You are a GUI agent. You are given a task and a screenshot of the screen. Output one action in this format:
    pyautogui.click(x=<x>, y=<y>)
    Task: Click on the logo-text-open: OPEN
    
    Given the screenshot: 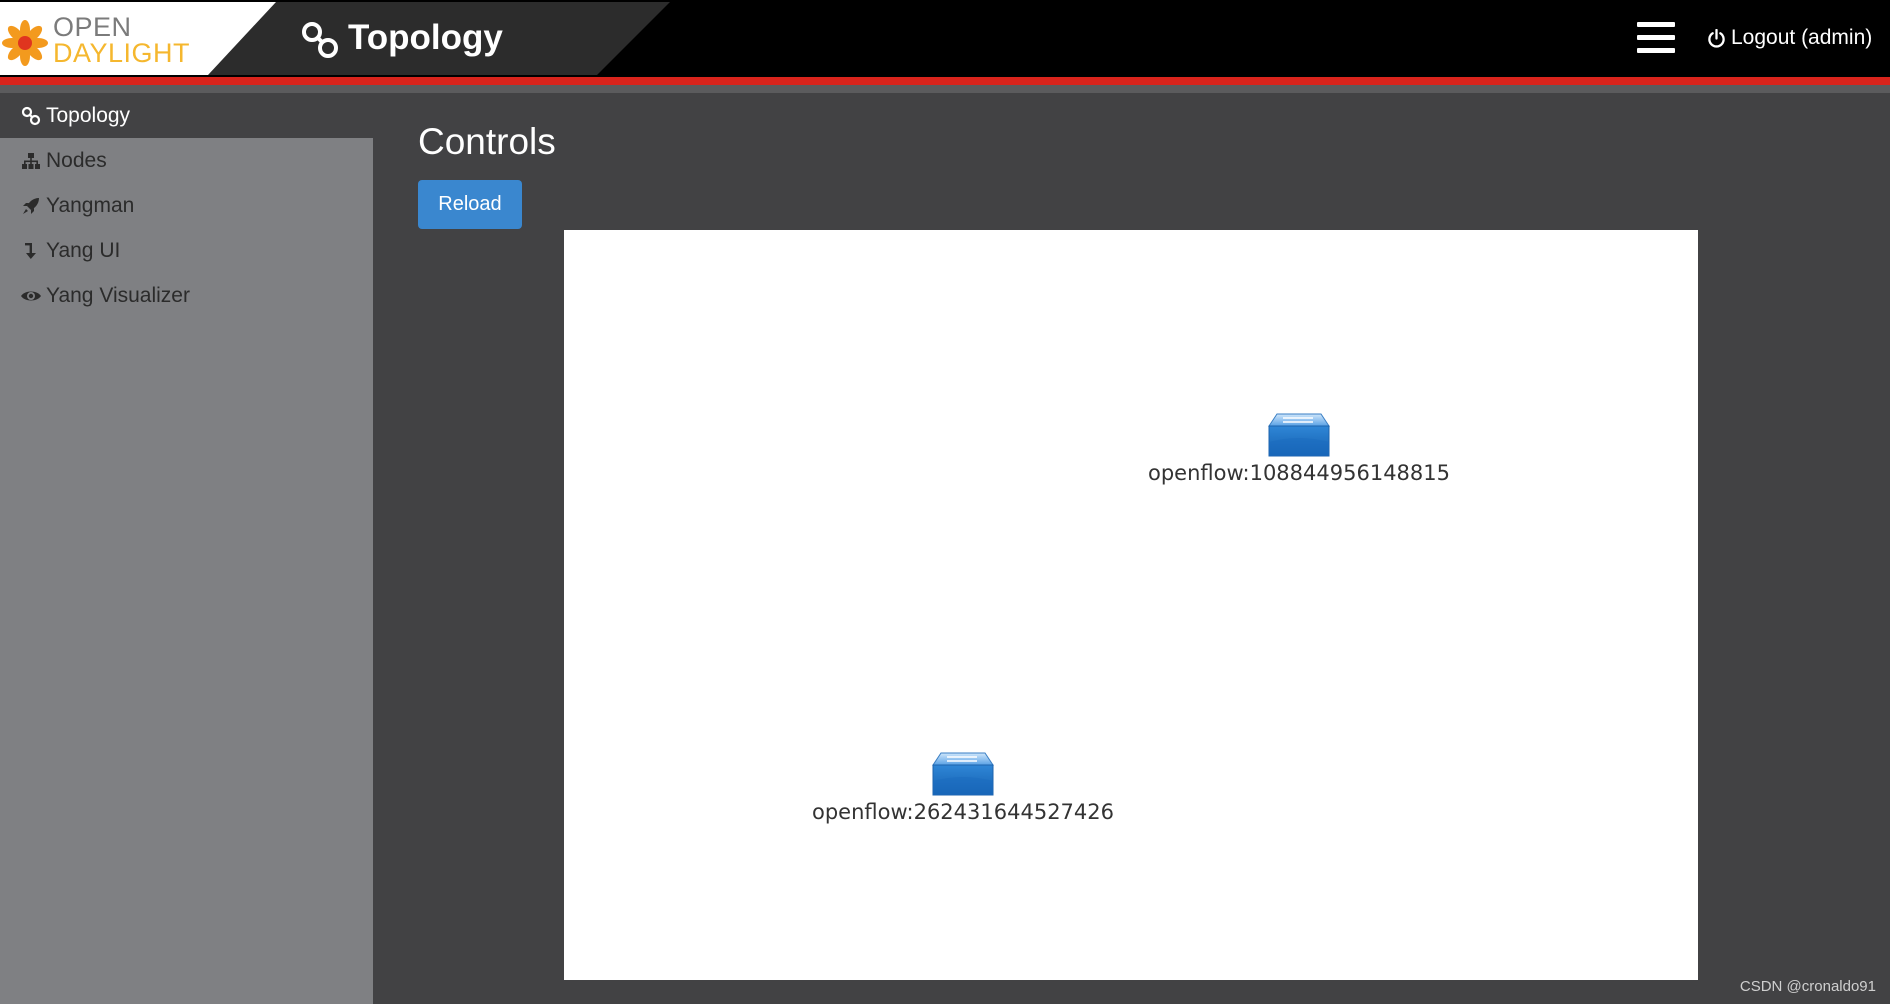 What is the action you would take?
    pyautogui.click(x=92, y=27)
    